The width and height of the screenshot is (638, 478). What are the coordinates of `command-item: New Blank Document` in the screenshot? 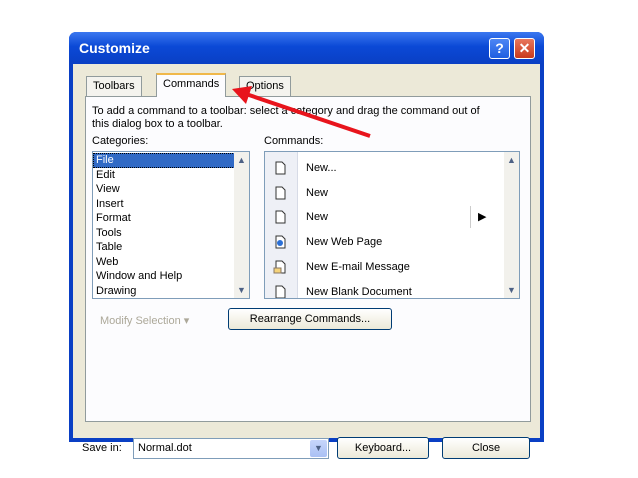 It's located at (383, 289).